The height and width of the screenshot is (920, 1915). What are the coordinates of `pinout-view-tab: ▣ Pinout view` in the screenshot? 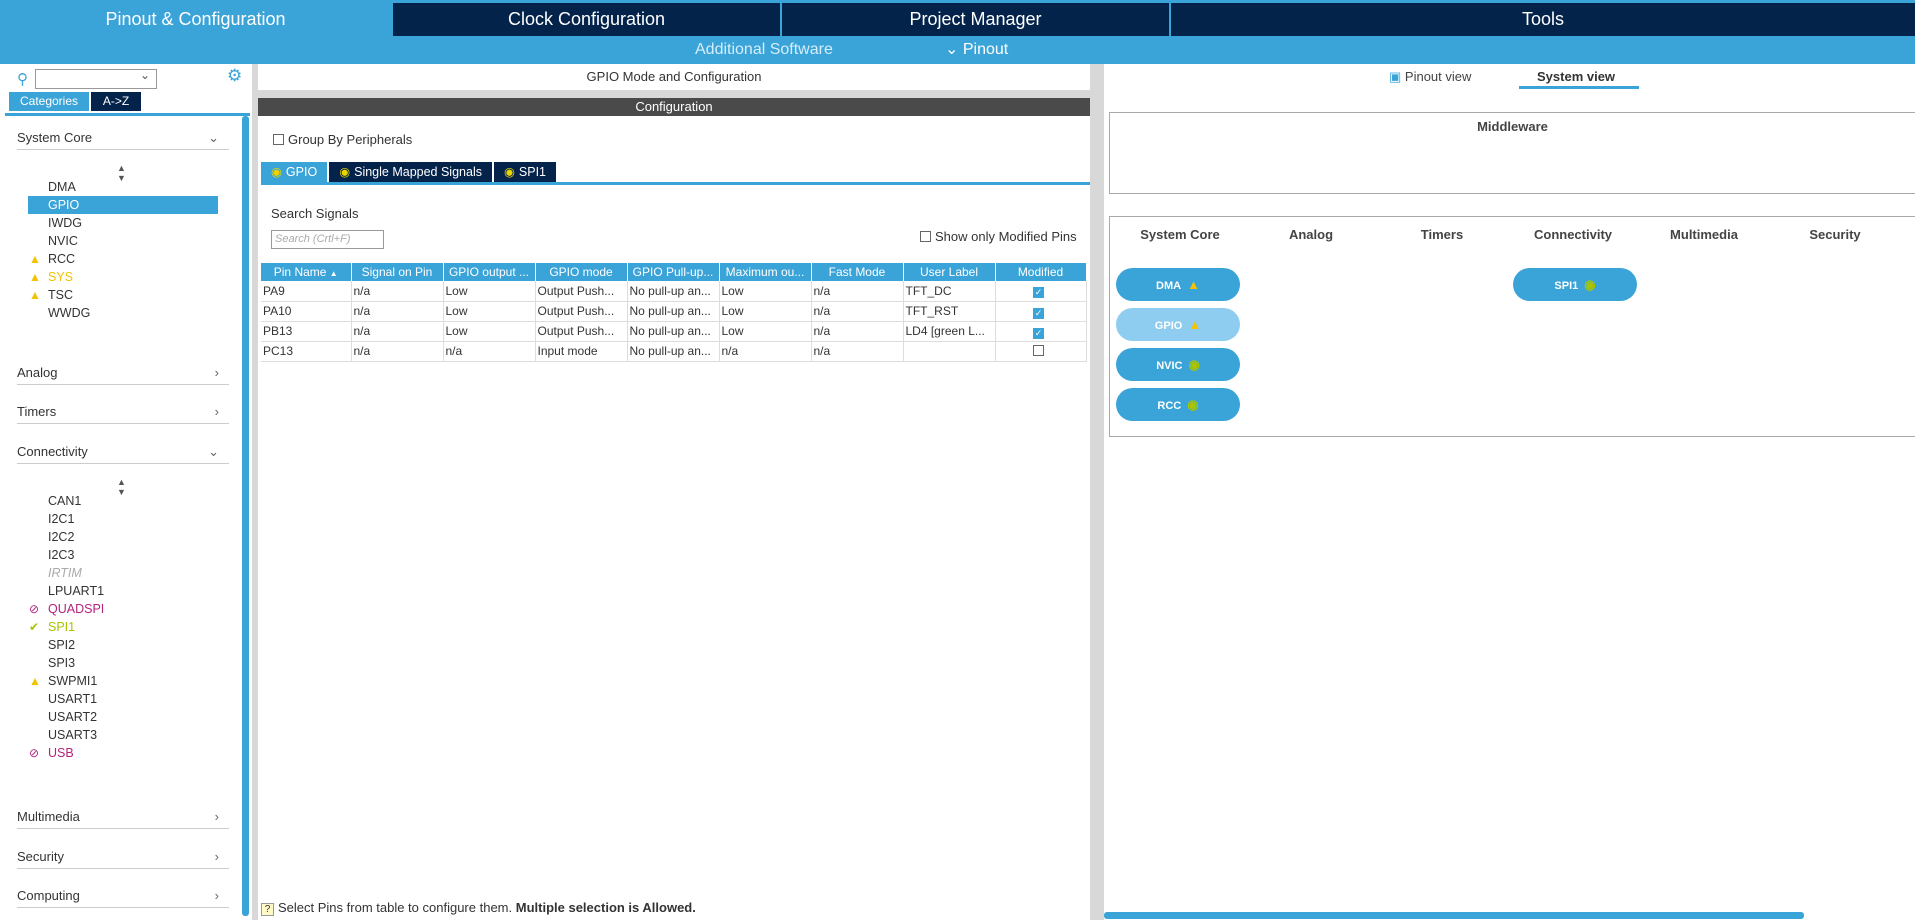 It's located at (1449, 77).